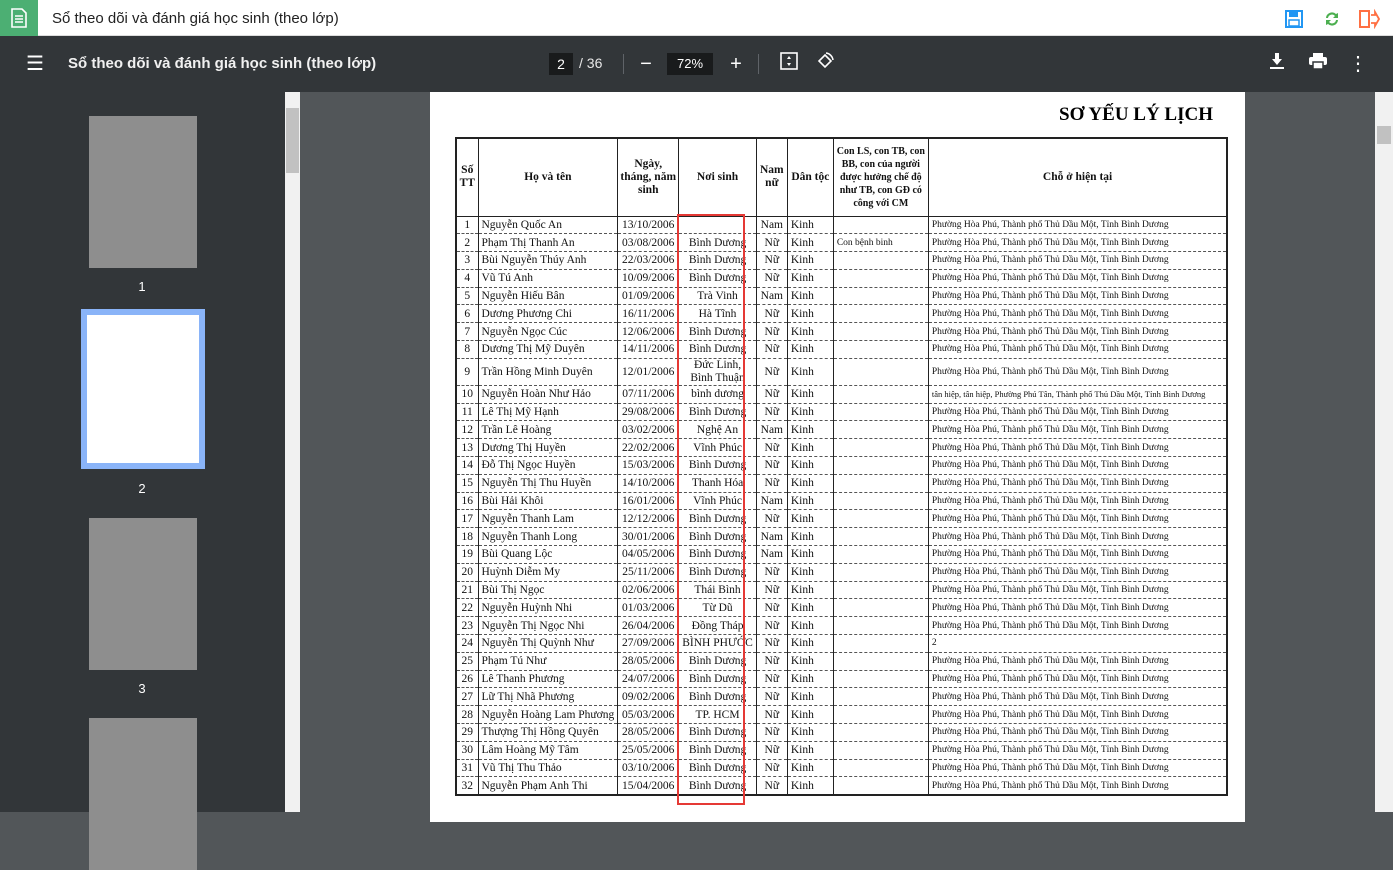 This screenshot has height=870, width=1393. What do you see at coordinates (717, 296) in the screenshot?
I see `birth-place: Trà Vinh` at bounding box center [717, 296].